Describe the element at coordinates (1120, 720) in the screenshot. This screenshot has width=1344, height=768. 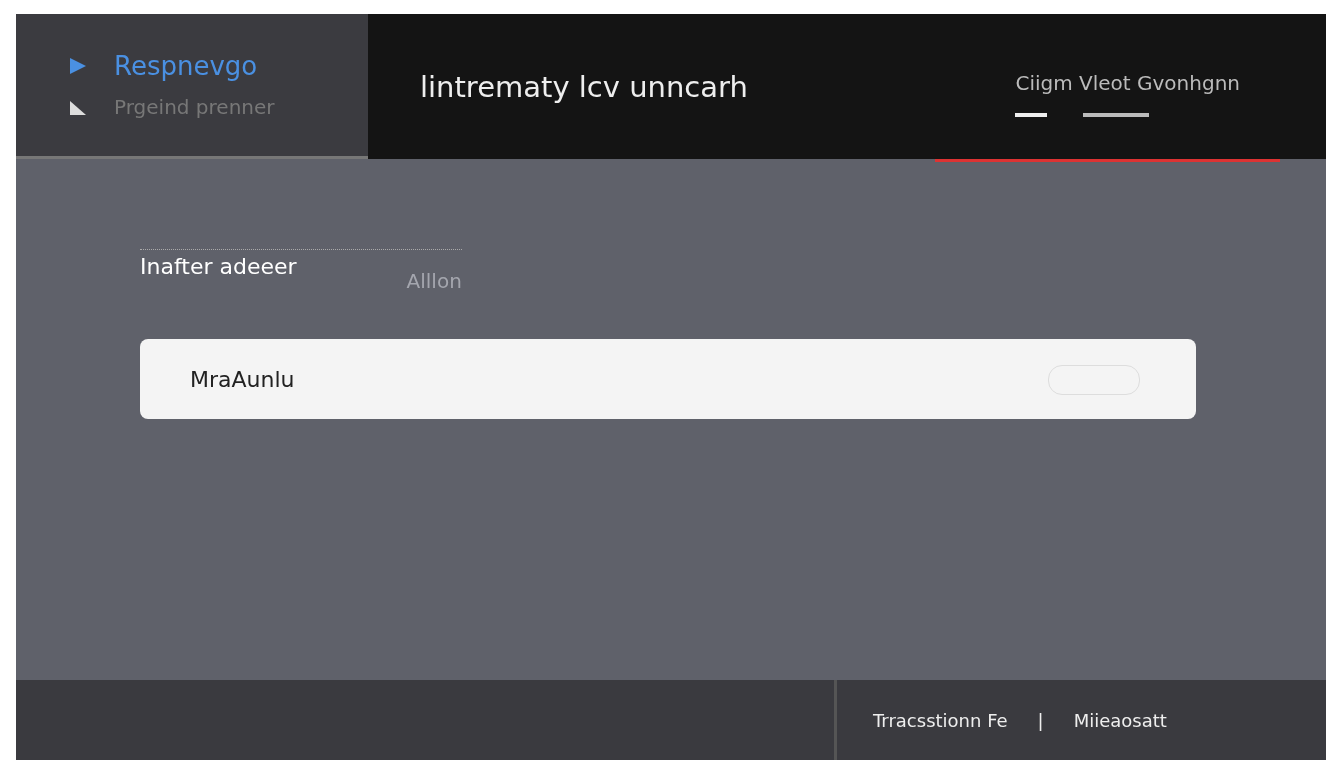
I see `footer-link: Miieaosatt` at that location.